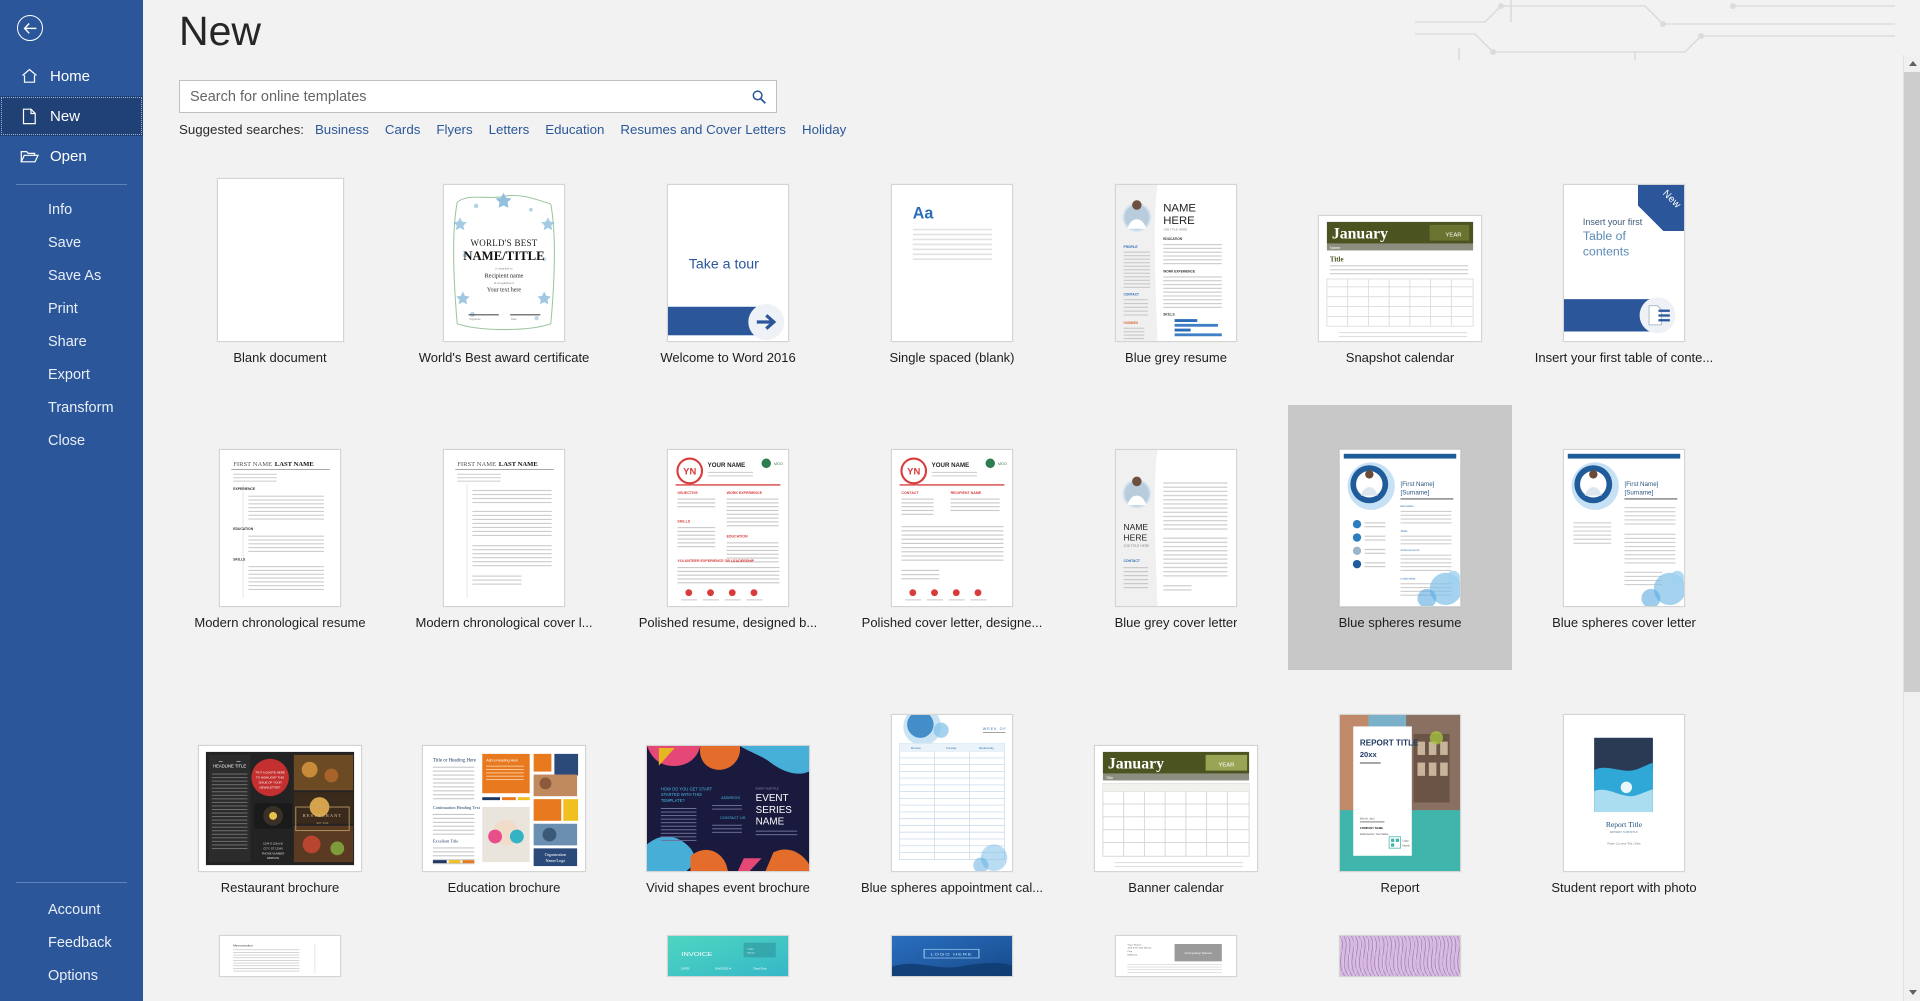 This screenshot has width=1920, height=1001. I want to click on svg-text: Title or Heading Here, so click(455, 761).